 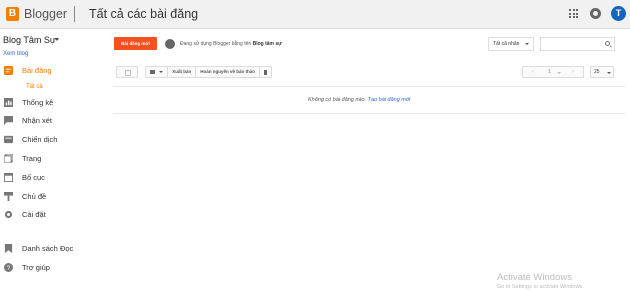 What do you see at coordinates (152, 72) in the screenshot?
I see `label-icon` at bounding box center [152, 72].